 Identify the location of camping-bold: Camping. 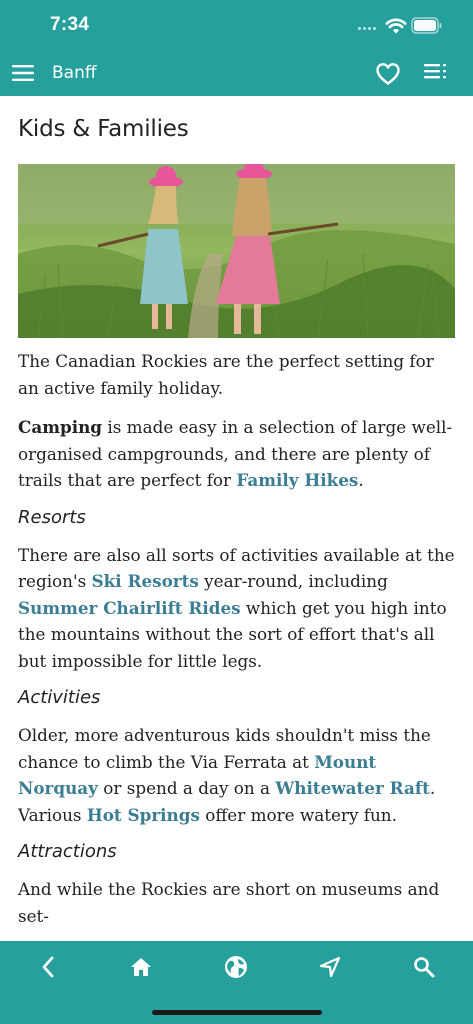
(60, 427).